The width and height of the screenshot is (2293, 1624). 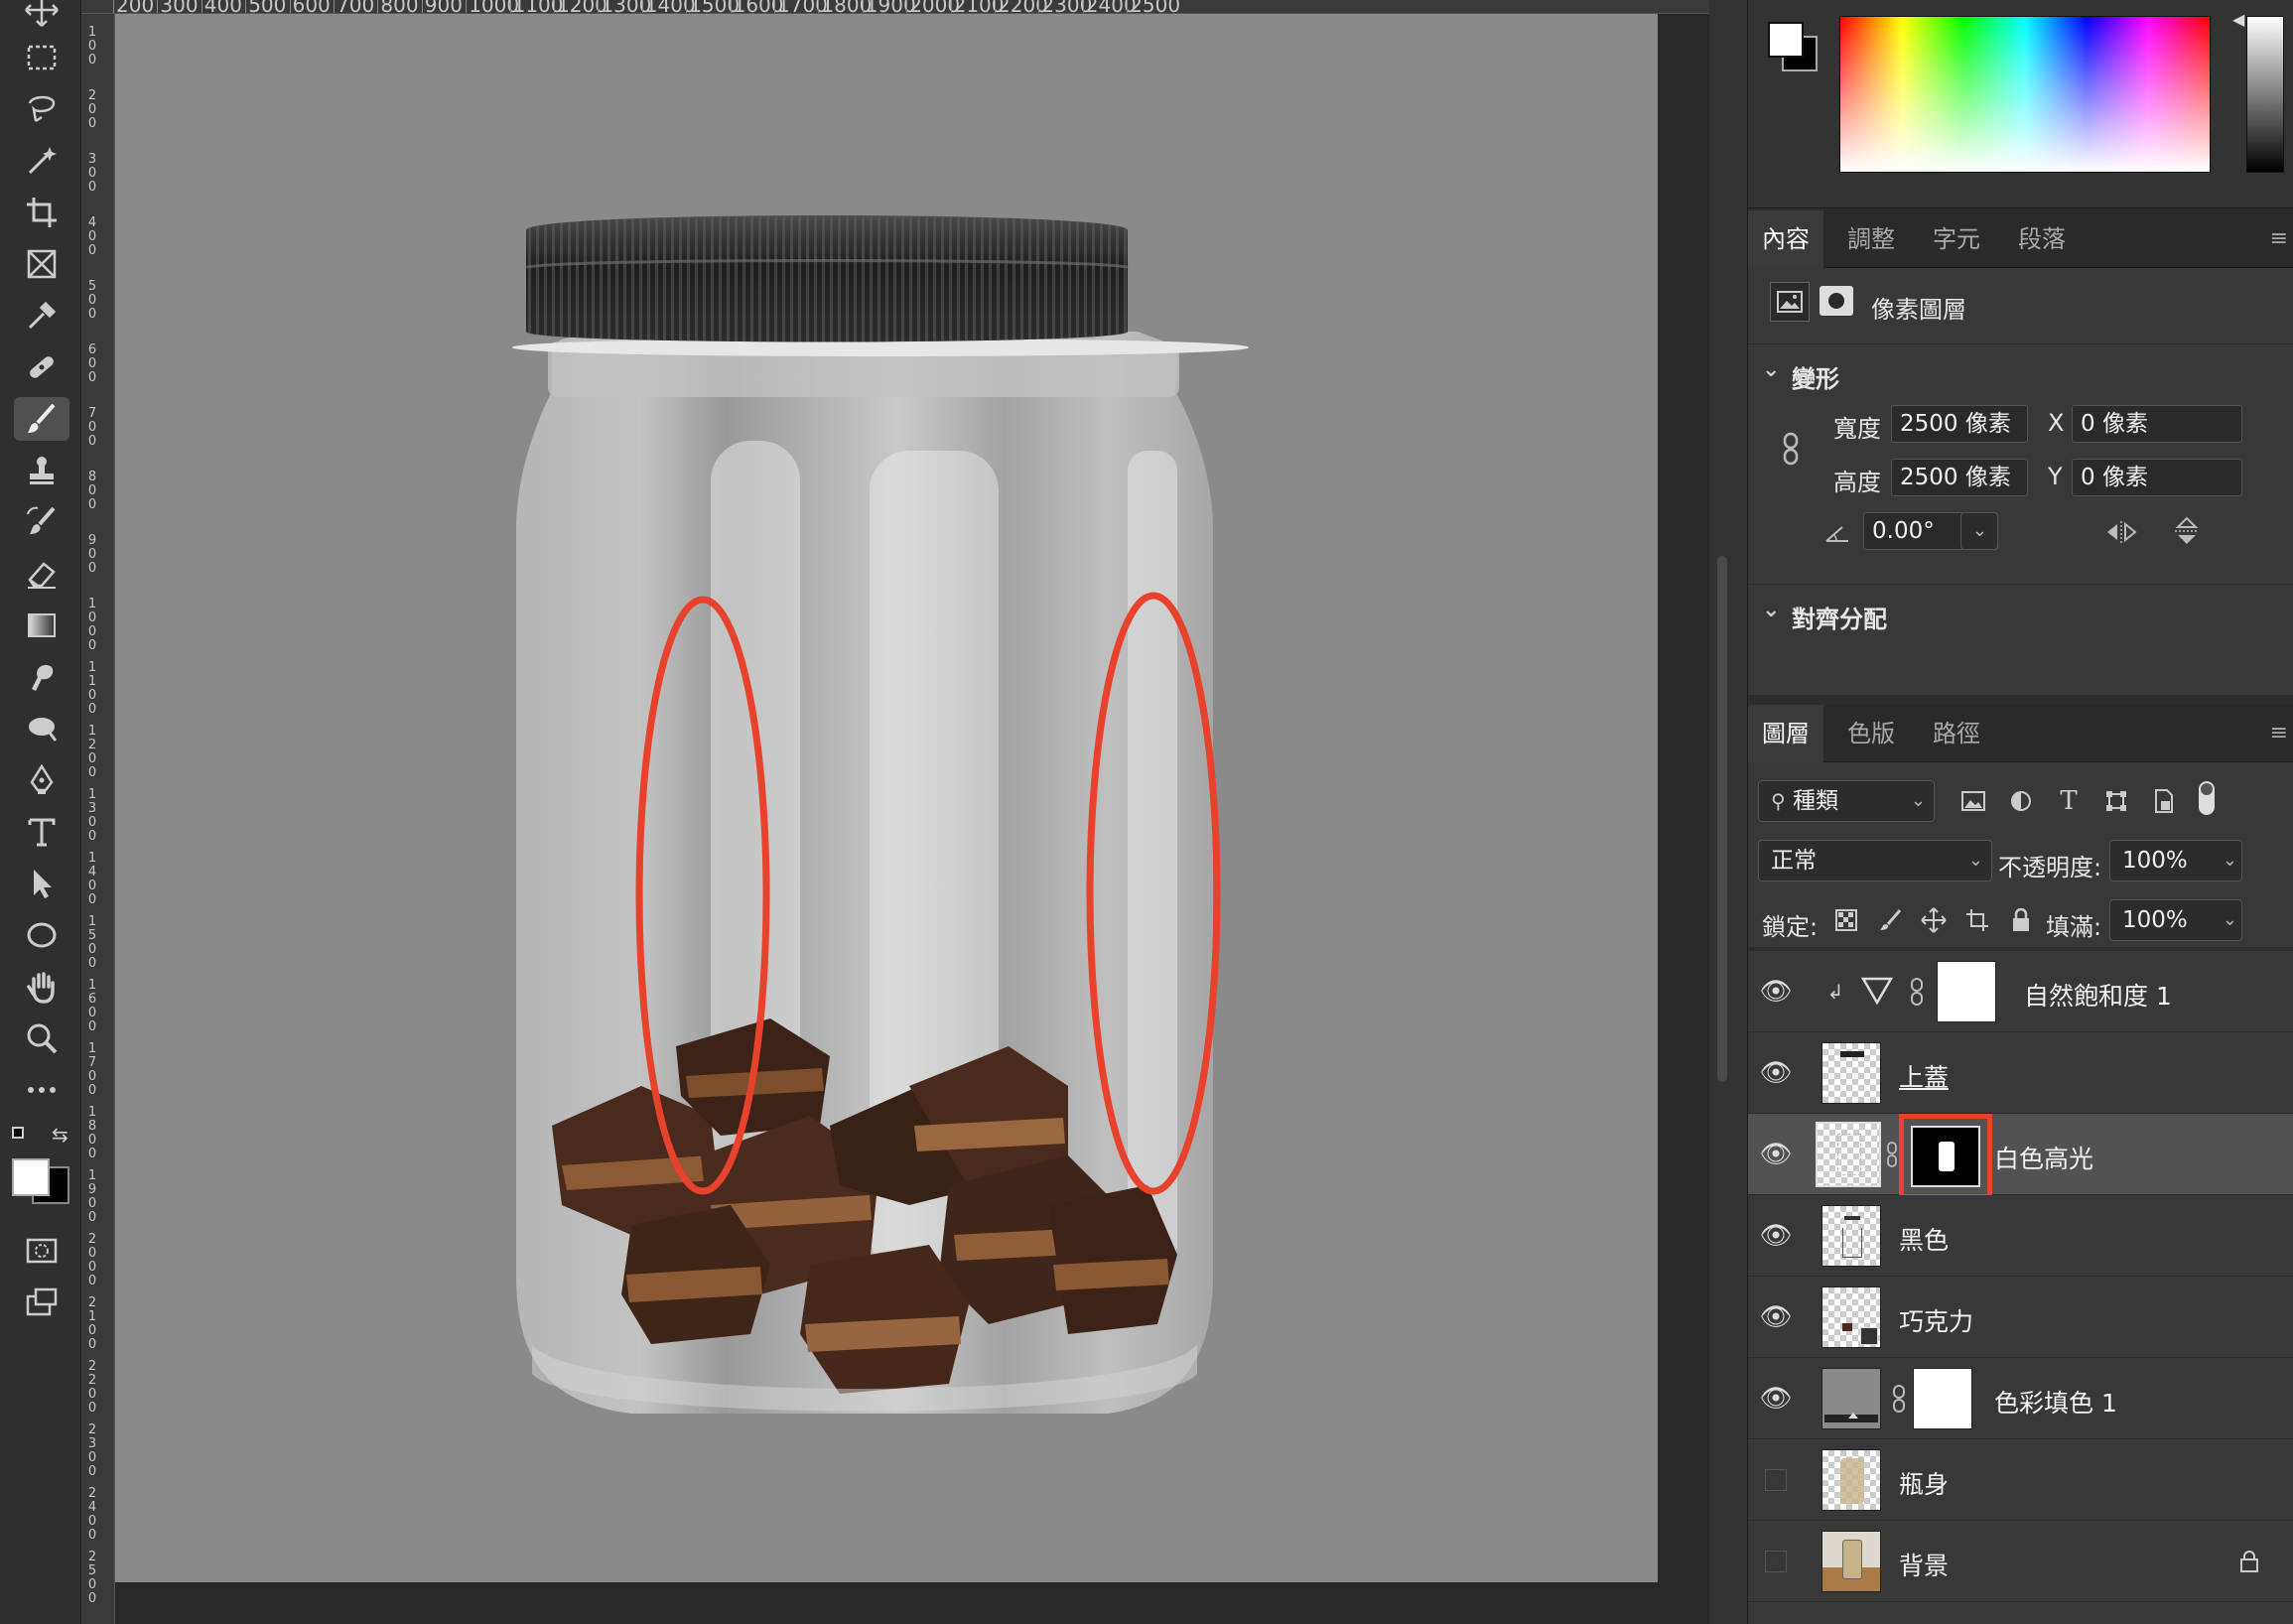 What do you see at coordinates (2238, 19) in the screenshot?
I see `slider-handle-icon: ◀` at bounding box center [2238, 19].